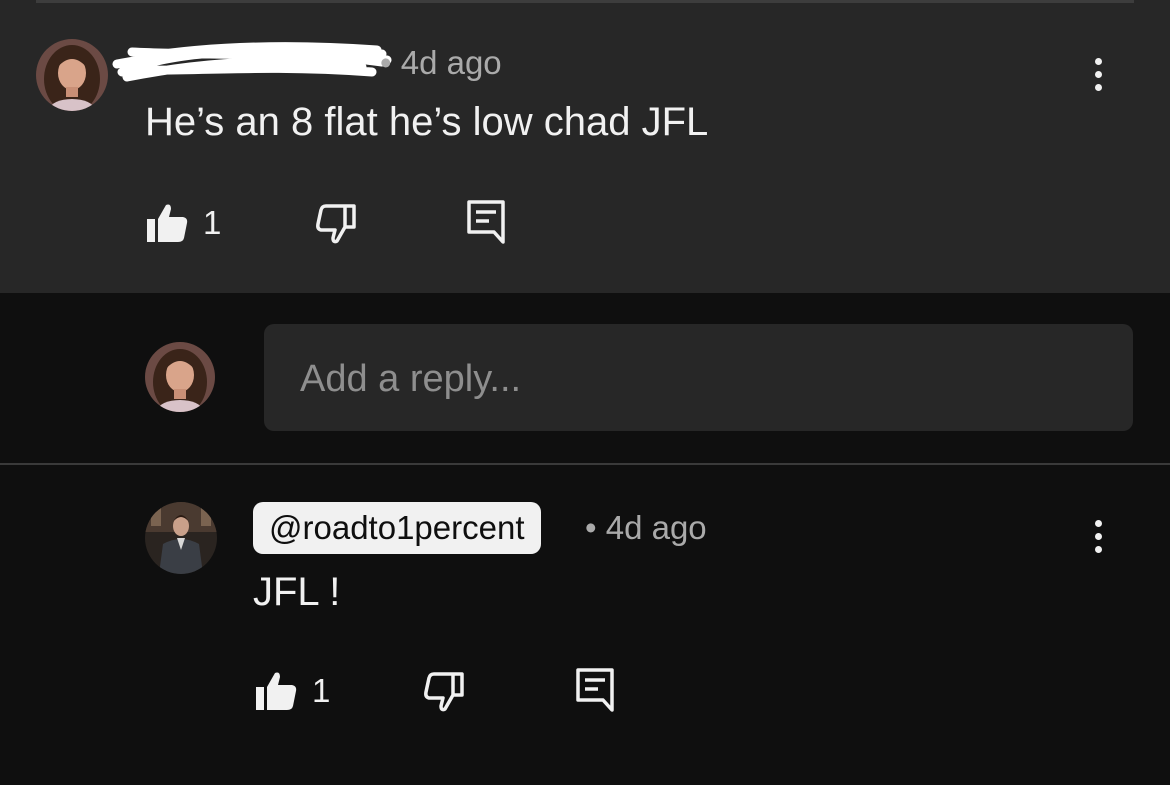 The image size is (1170, 785). I want to click on current-user-avatar, so click(180, 377).